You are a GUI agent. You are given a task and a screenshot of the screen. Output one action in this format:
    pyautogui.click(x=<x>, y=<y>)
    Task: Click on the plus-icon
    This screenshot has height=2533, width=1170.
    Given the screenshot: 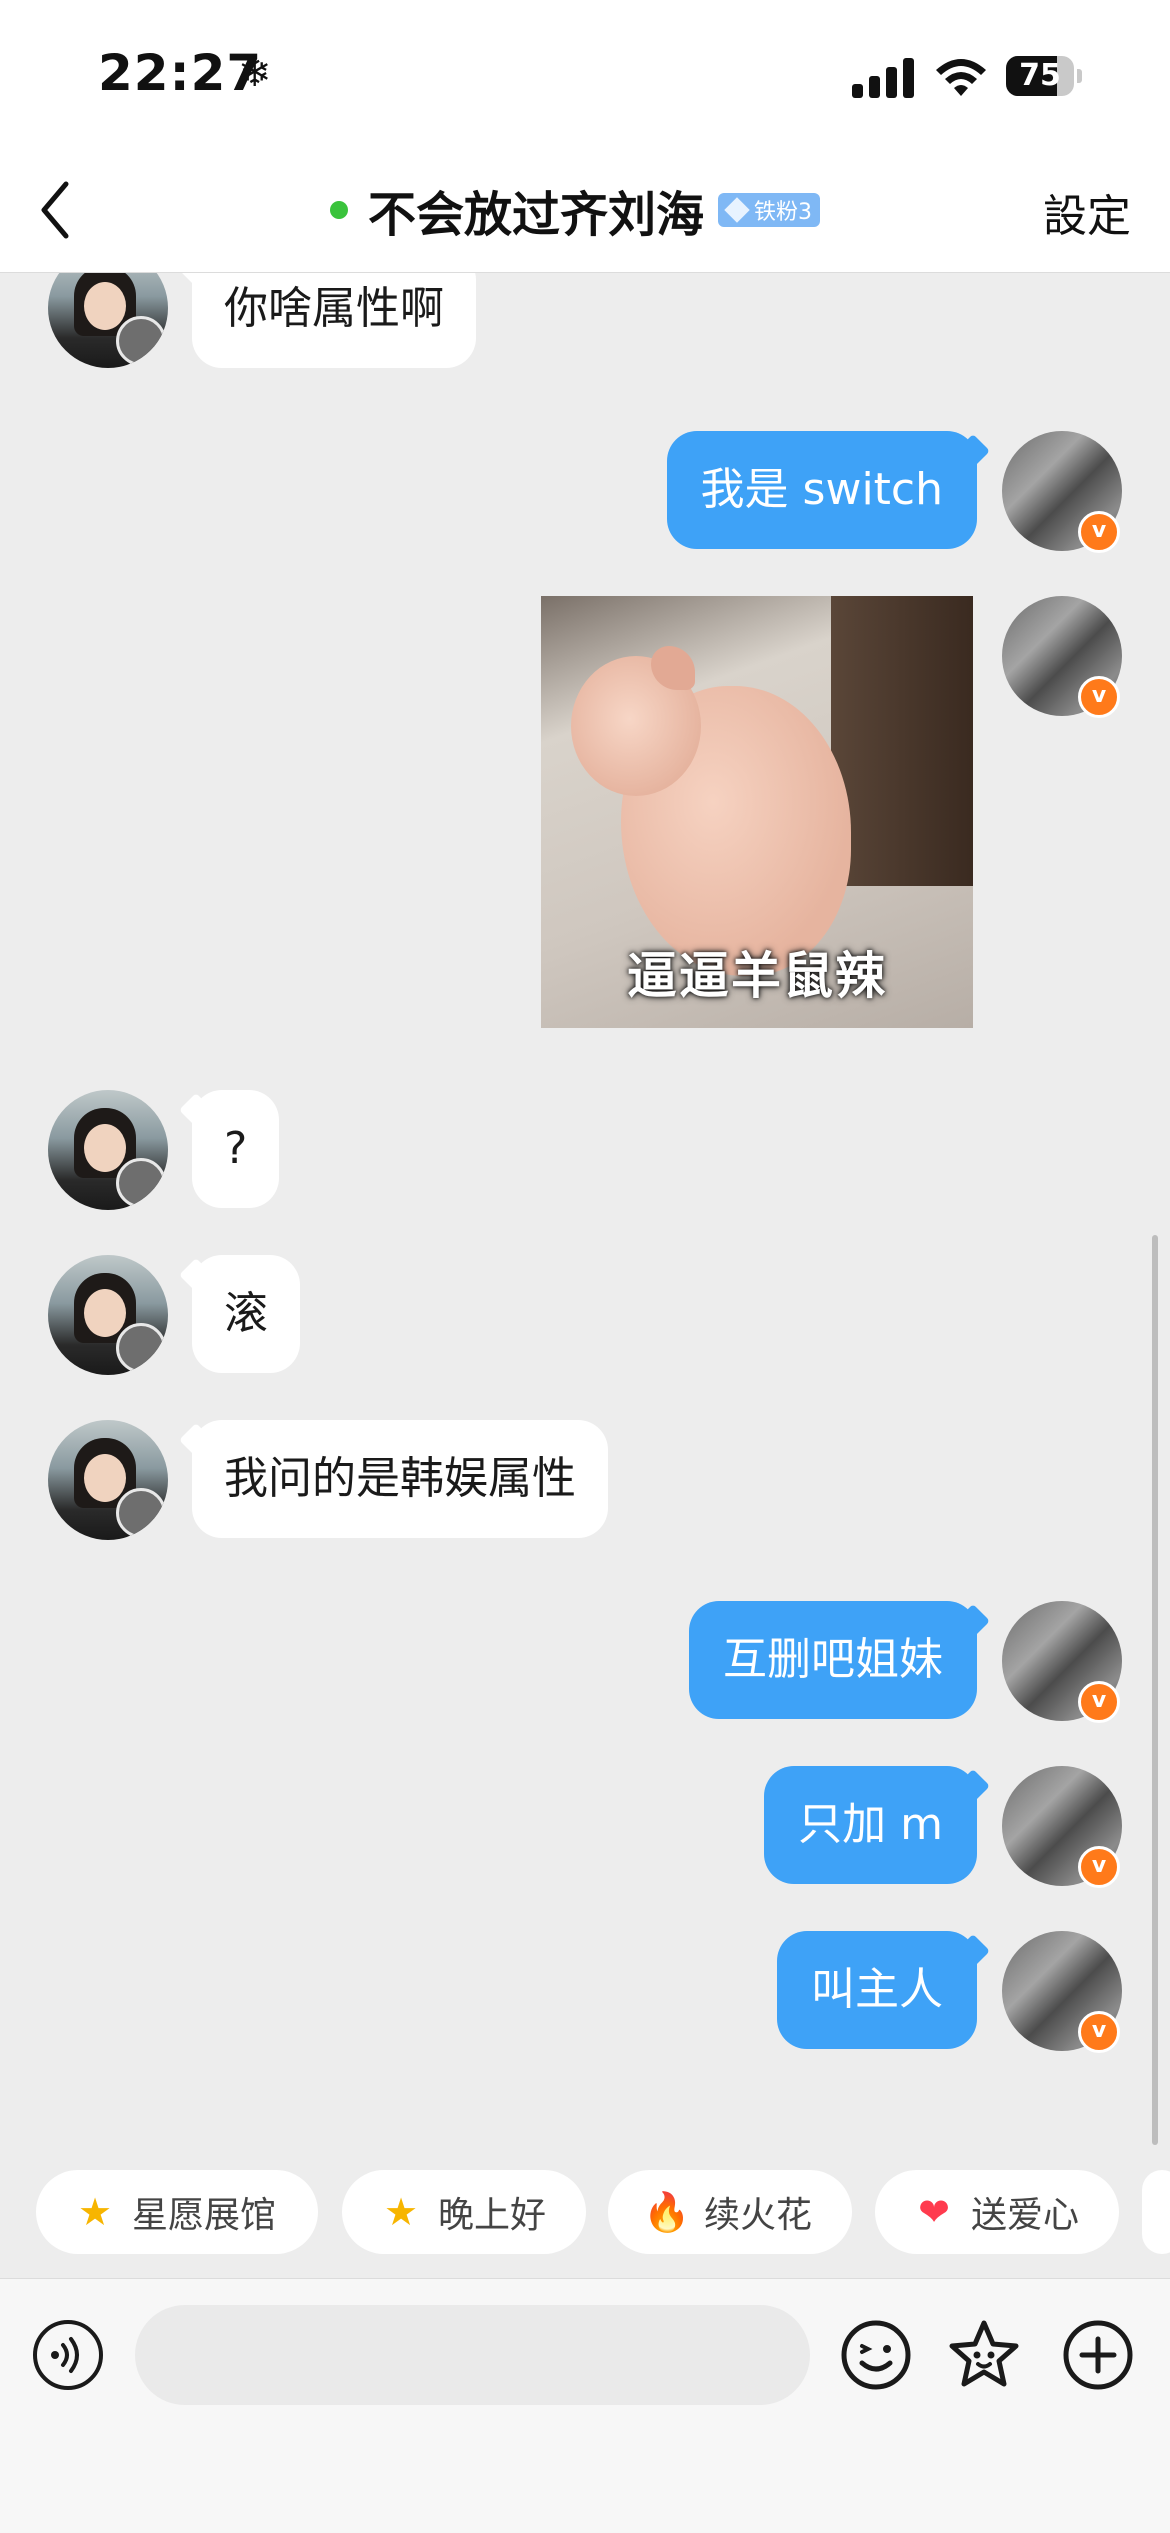 What is the action you would take?
    pyautogui.click(x=1098, y=2355)
    